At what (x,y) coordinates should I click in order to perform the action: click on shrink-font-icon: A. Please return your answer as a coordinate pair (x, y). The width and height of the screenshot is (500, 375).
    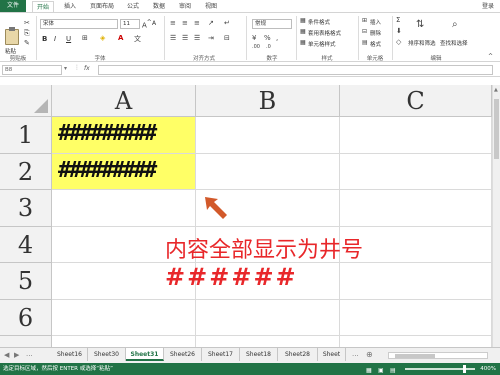
    Looking at the image, I should click on (154, 23).